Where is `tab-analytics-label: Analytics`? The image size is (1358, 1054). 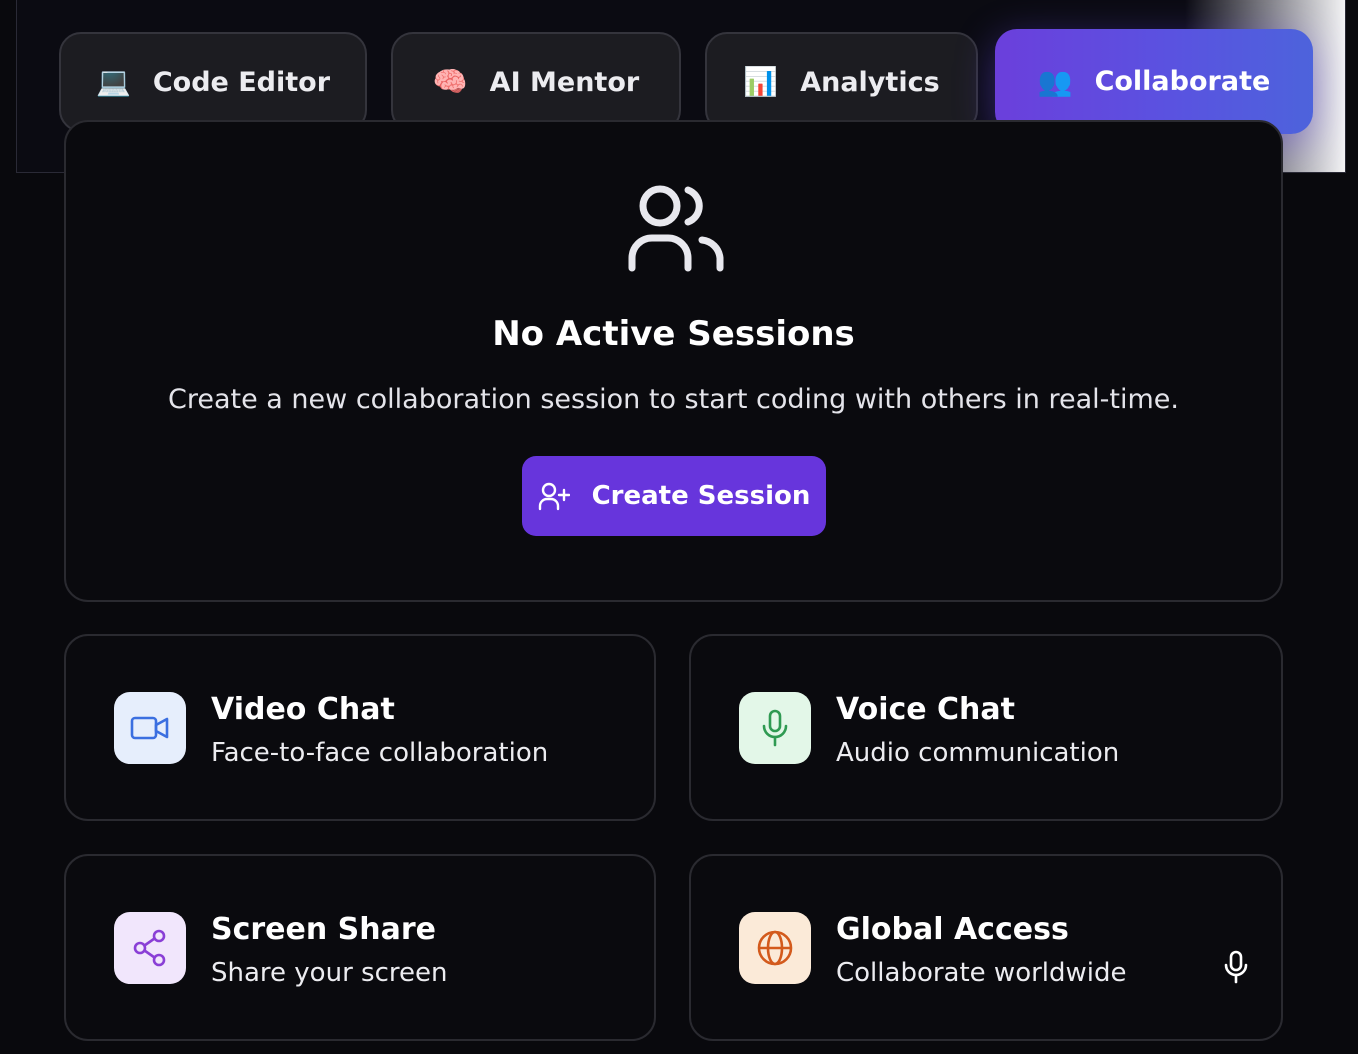 tab-analytics-label: Analytics is located at coordinates (870, 82).